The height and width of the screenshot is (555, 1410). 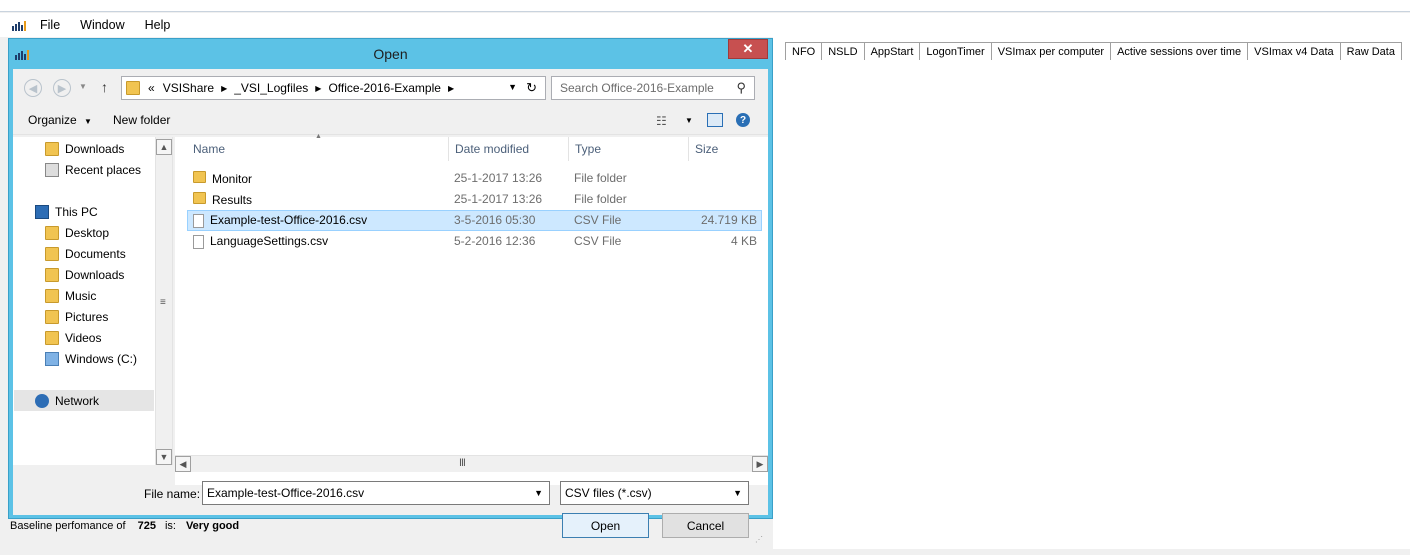 I want to click on back-icon: ◀, so click(x=33, y=88).